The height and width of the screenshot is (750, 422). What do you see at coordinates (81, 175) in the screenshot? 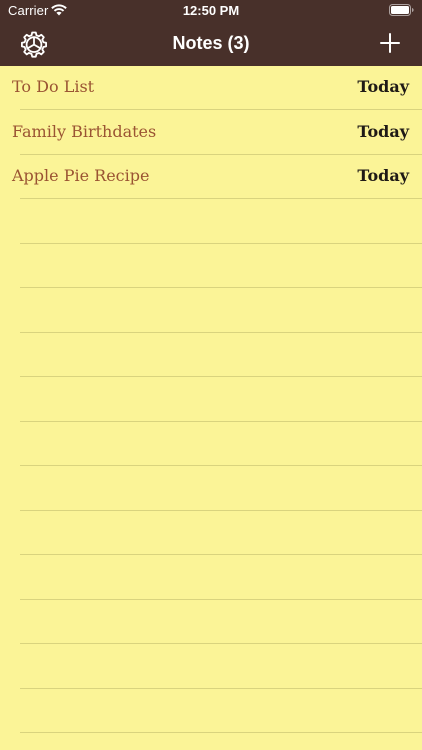
I see `note-title: Apple Pie Recipe` at bounding box center [81, 175].